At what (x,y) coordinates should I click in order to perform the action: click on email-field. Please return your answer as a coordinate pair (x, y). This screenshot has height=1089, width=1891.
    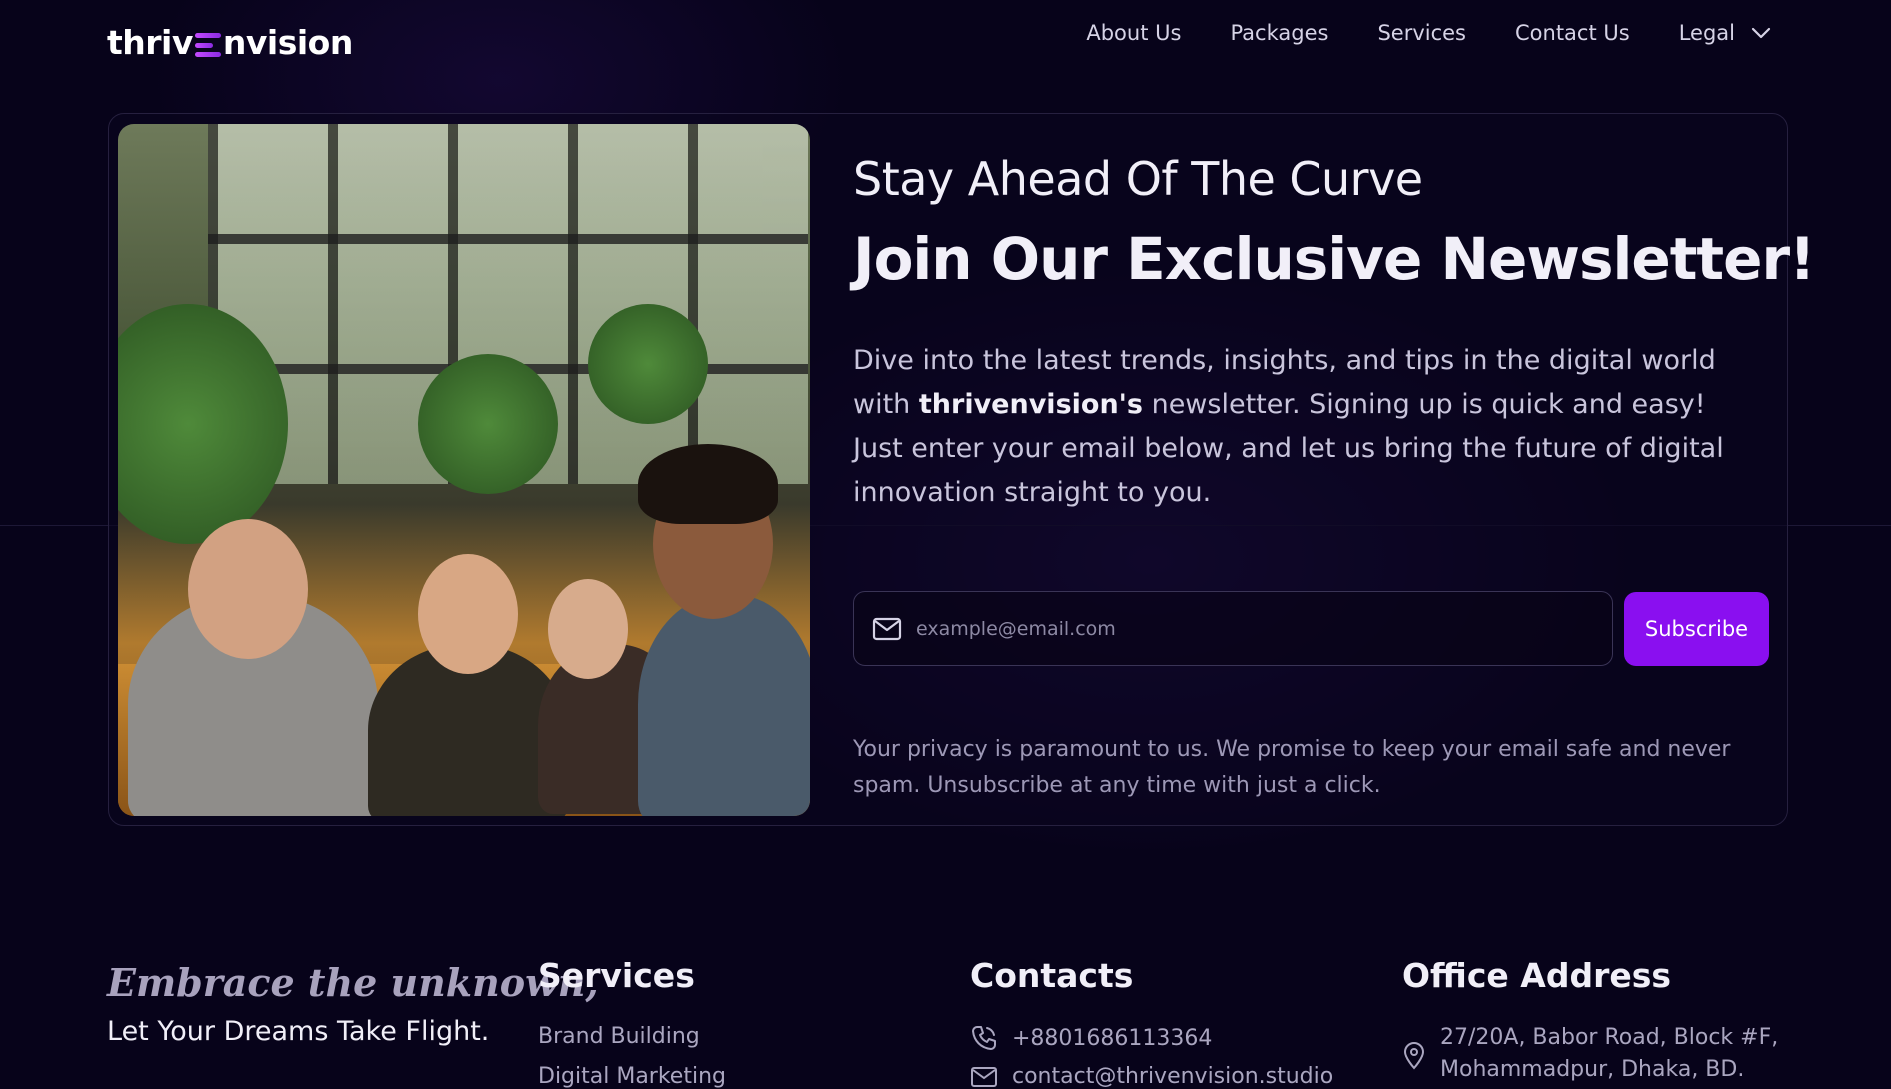
    Looking at the image, I should click on (1241, 628).